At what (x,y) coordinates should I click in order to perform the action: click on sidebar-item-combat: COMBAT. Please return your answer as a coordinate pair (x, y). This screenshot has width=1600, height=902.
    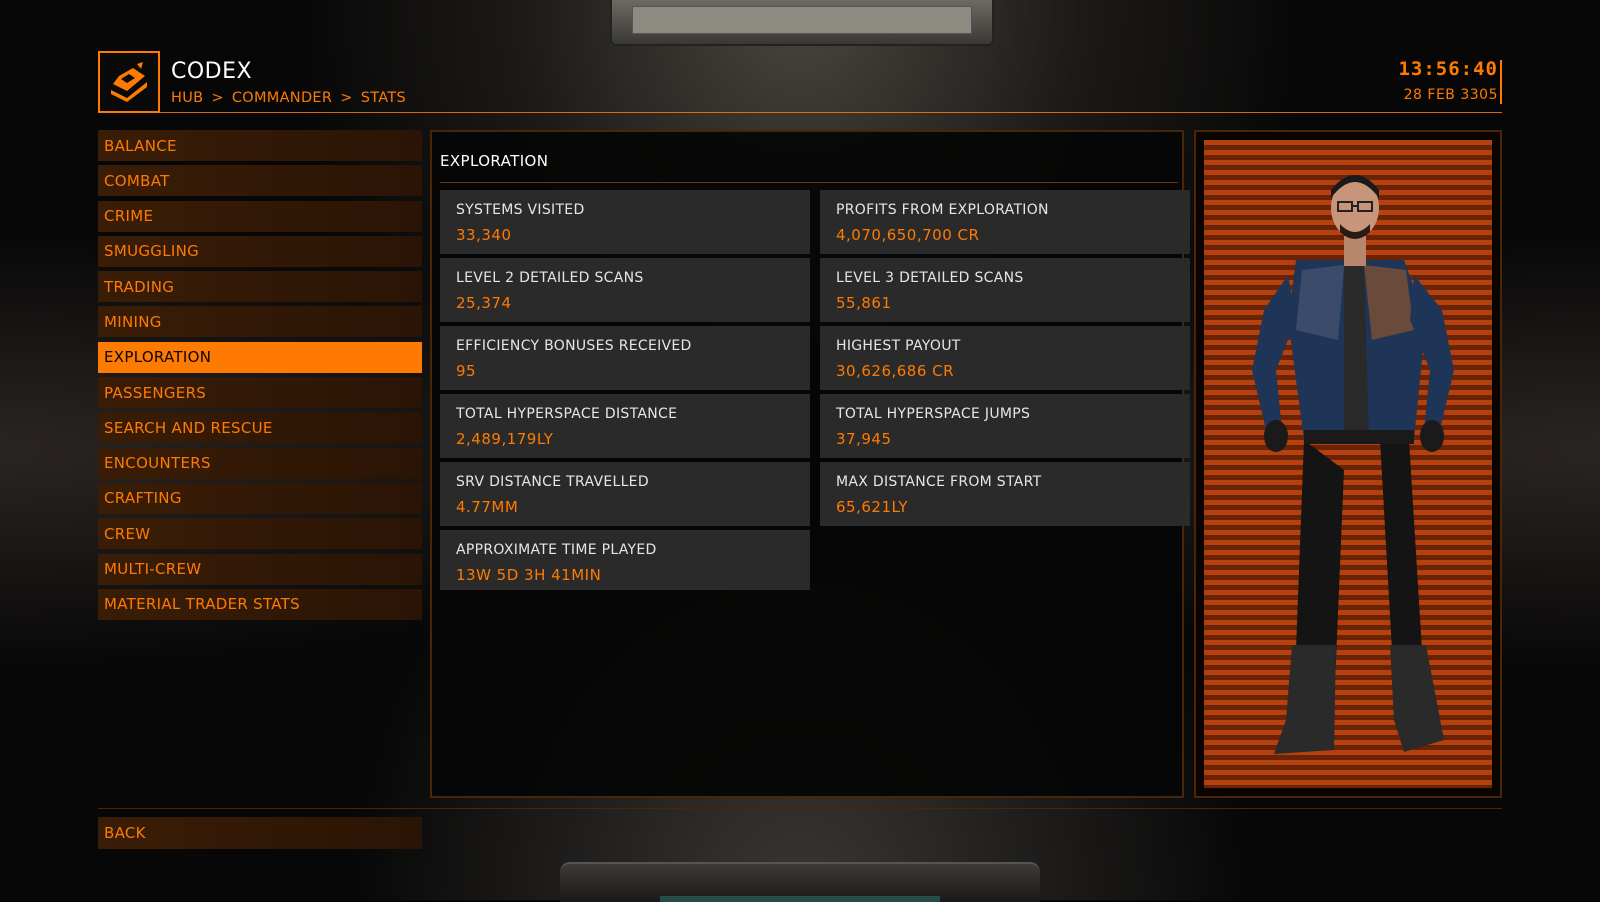
    Looking at the image, I should click on (260, 181).